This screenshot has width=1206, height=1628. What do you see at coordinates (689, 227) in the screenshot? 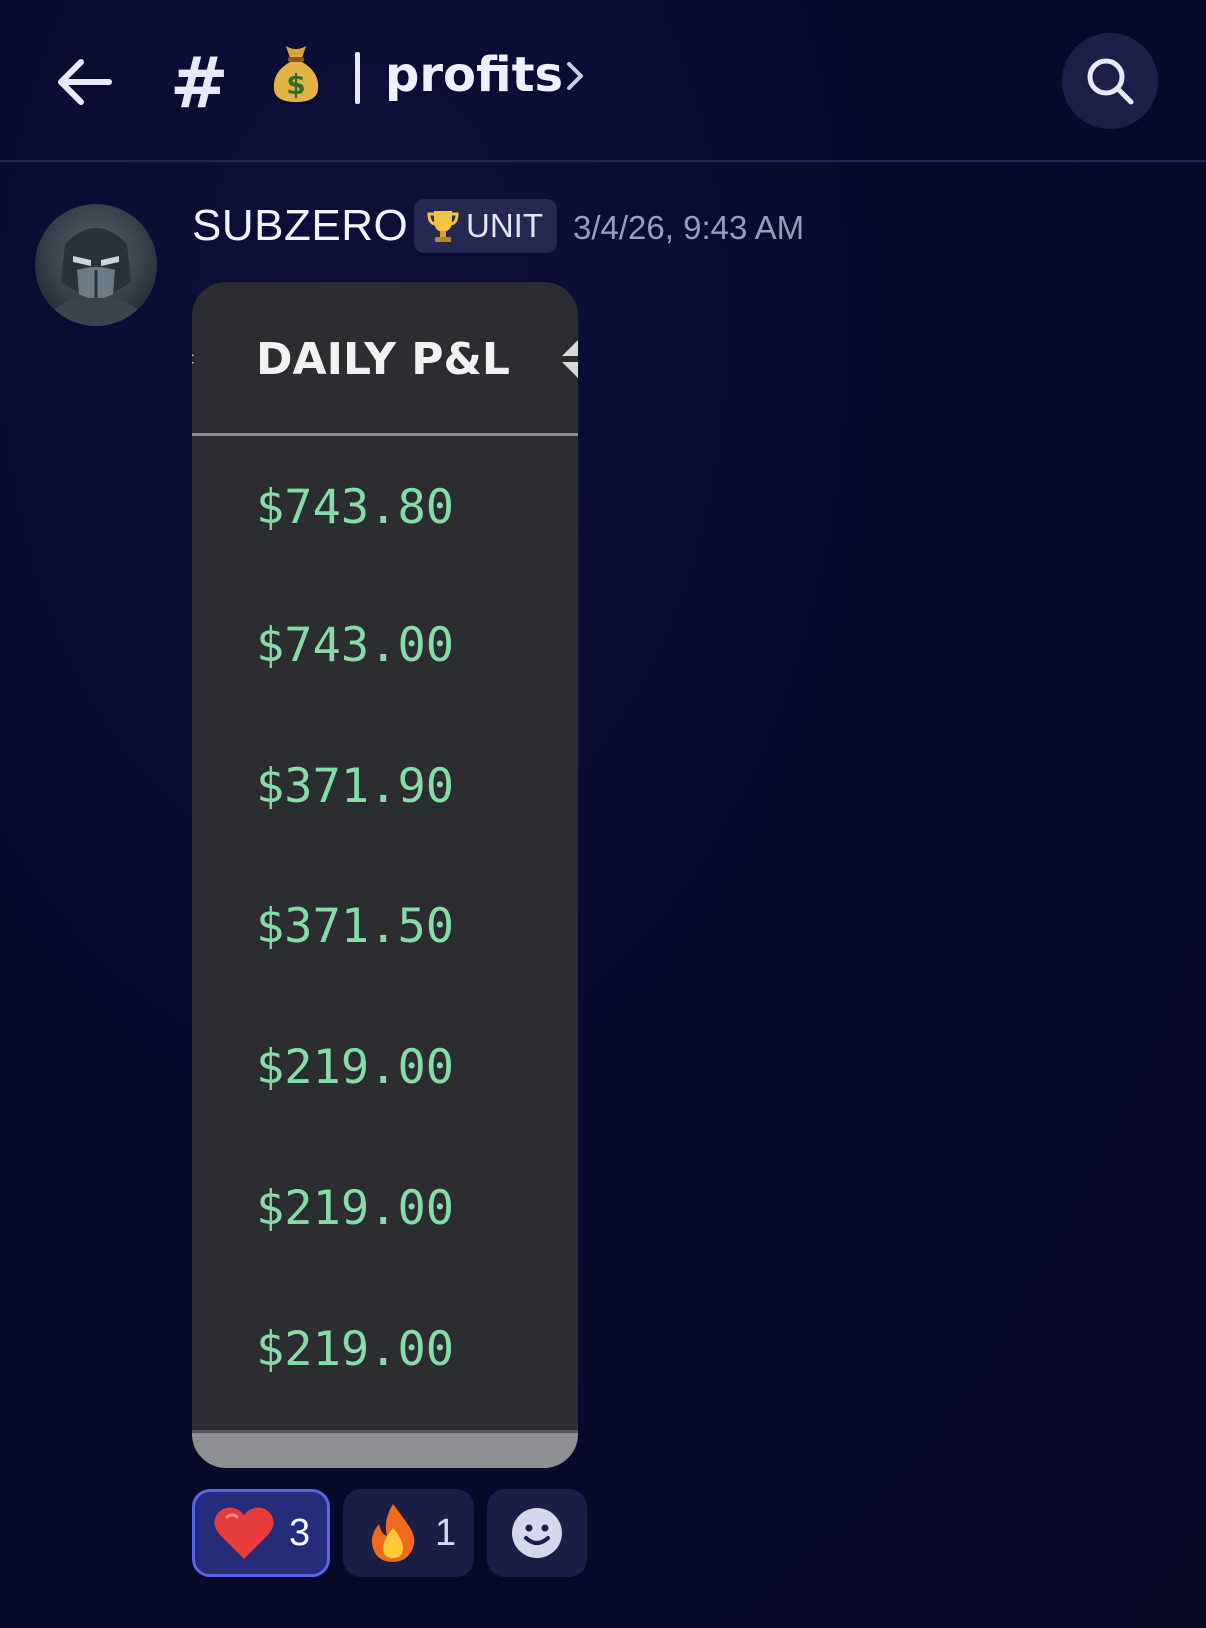
I see `message-timestamp: 3/4/26, 9:43 AM` at bounding box center [689, 227].